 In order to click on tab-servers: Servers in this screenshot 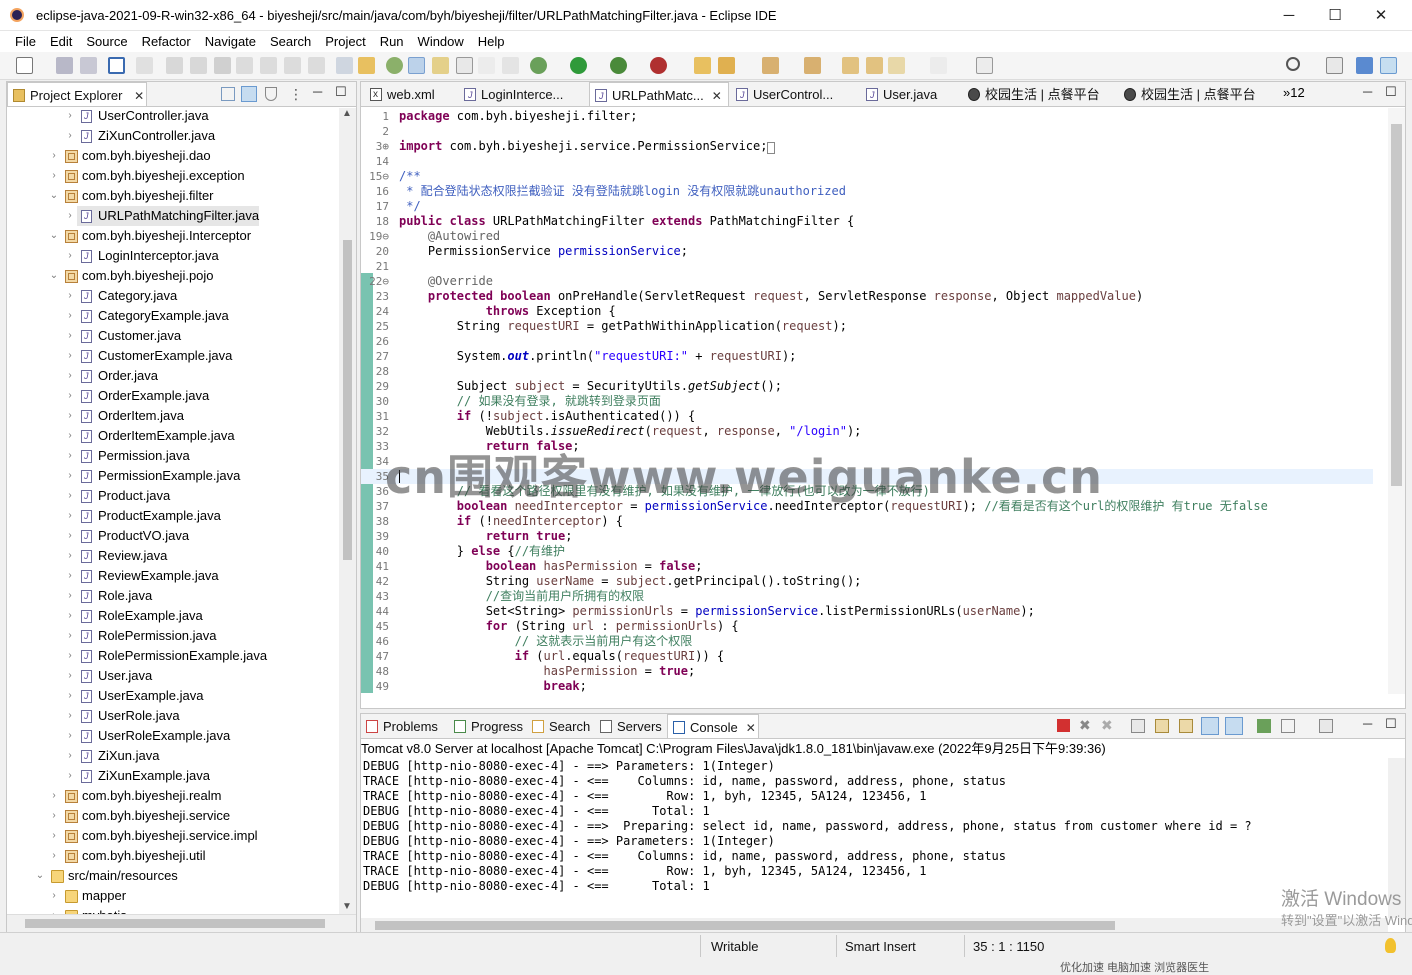, I will do `click(630, 726)`.